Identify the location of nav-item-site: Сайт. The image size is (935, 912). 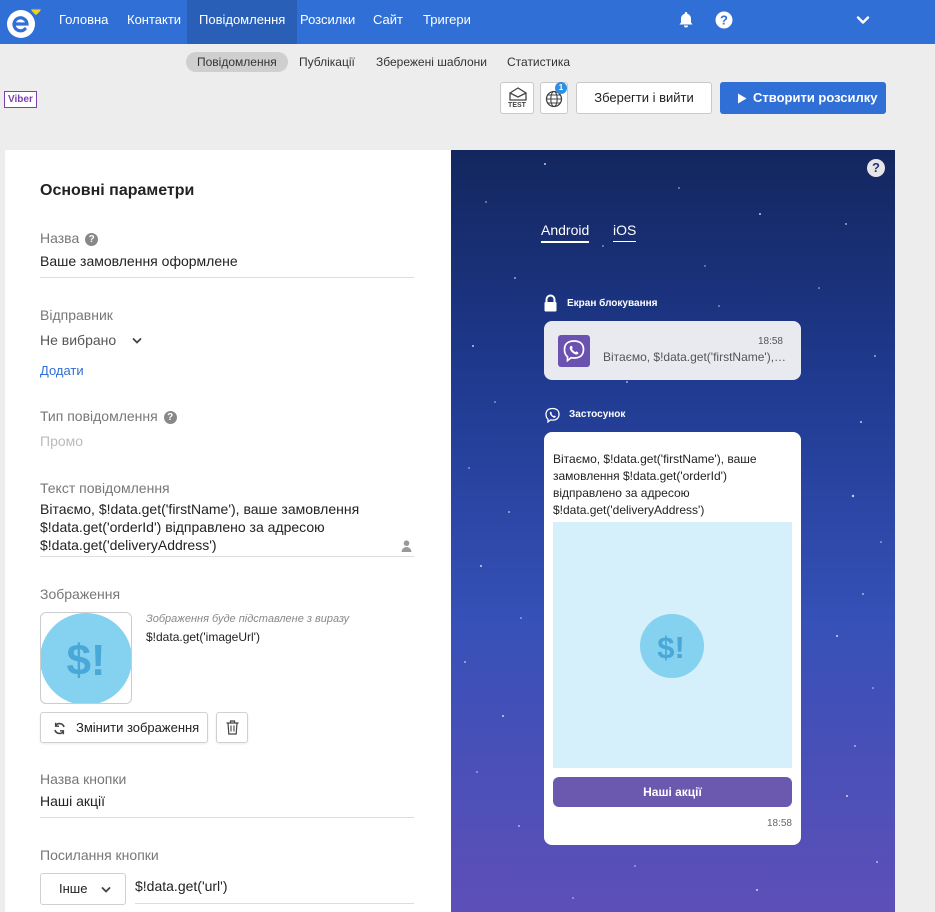
(388, 22).